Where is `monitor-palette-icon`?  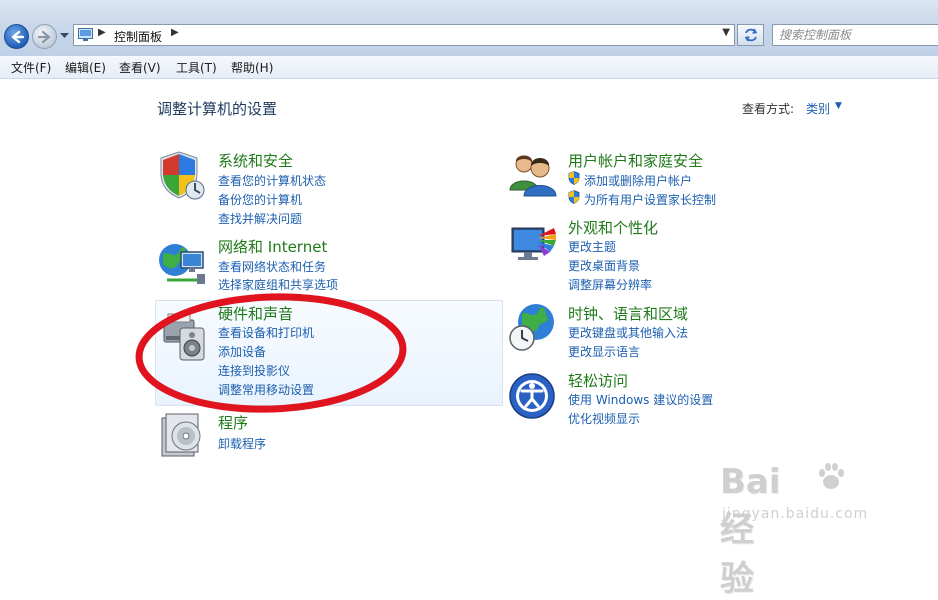
monitor-palette-icon is located at coordinates (533, 243).